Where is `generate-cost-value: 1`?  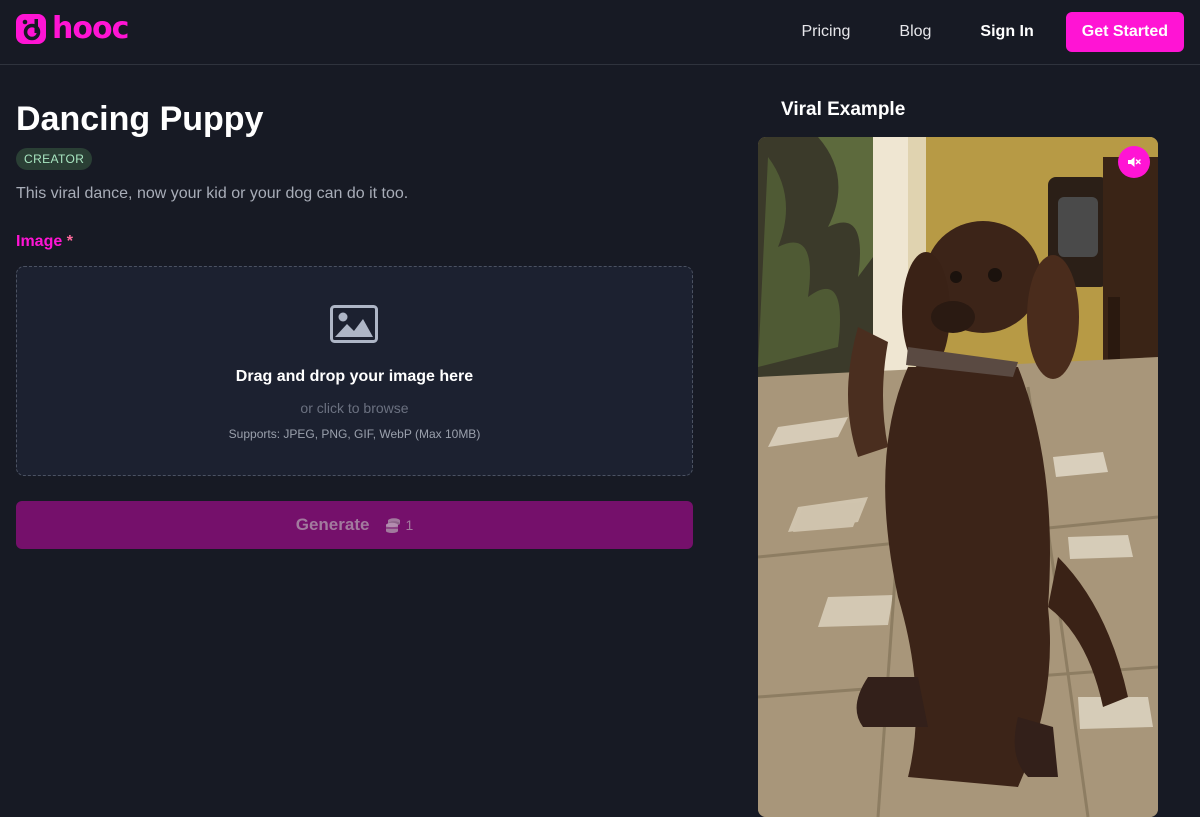
generate-cost-value: 1 is located at coordinates (409, 525).